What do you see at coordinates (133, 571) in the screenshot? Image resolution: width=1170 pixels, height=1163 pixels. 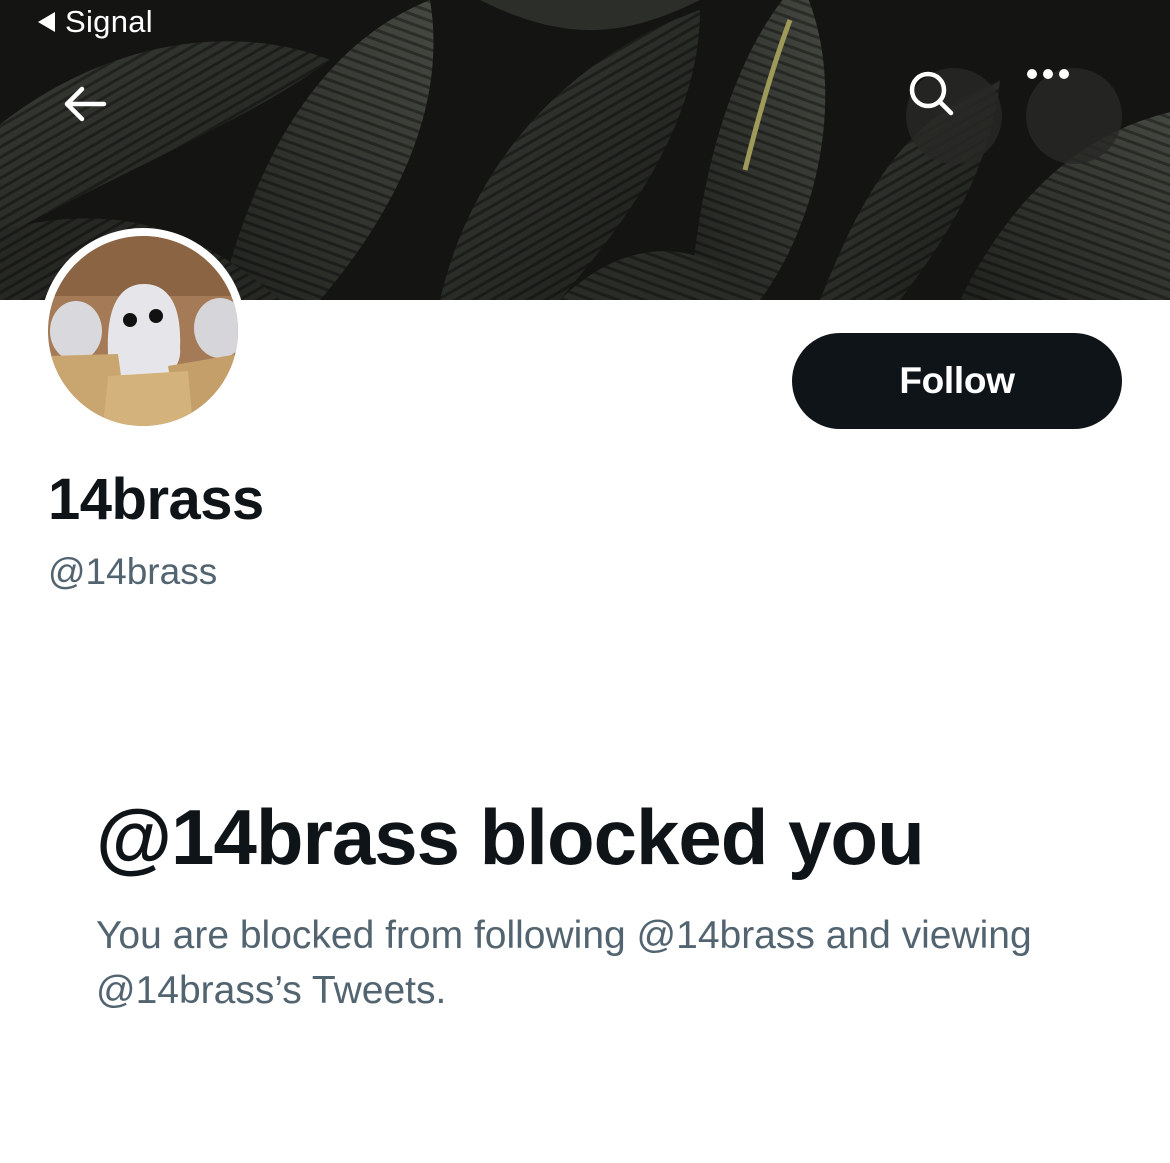 I see `profile-handle: @14brass` at bounding box center [133, 571].